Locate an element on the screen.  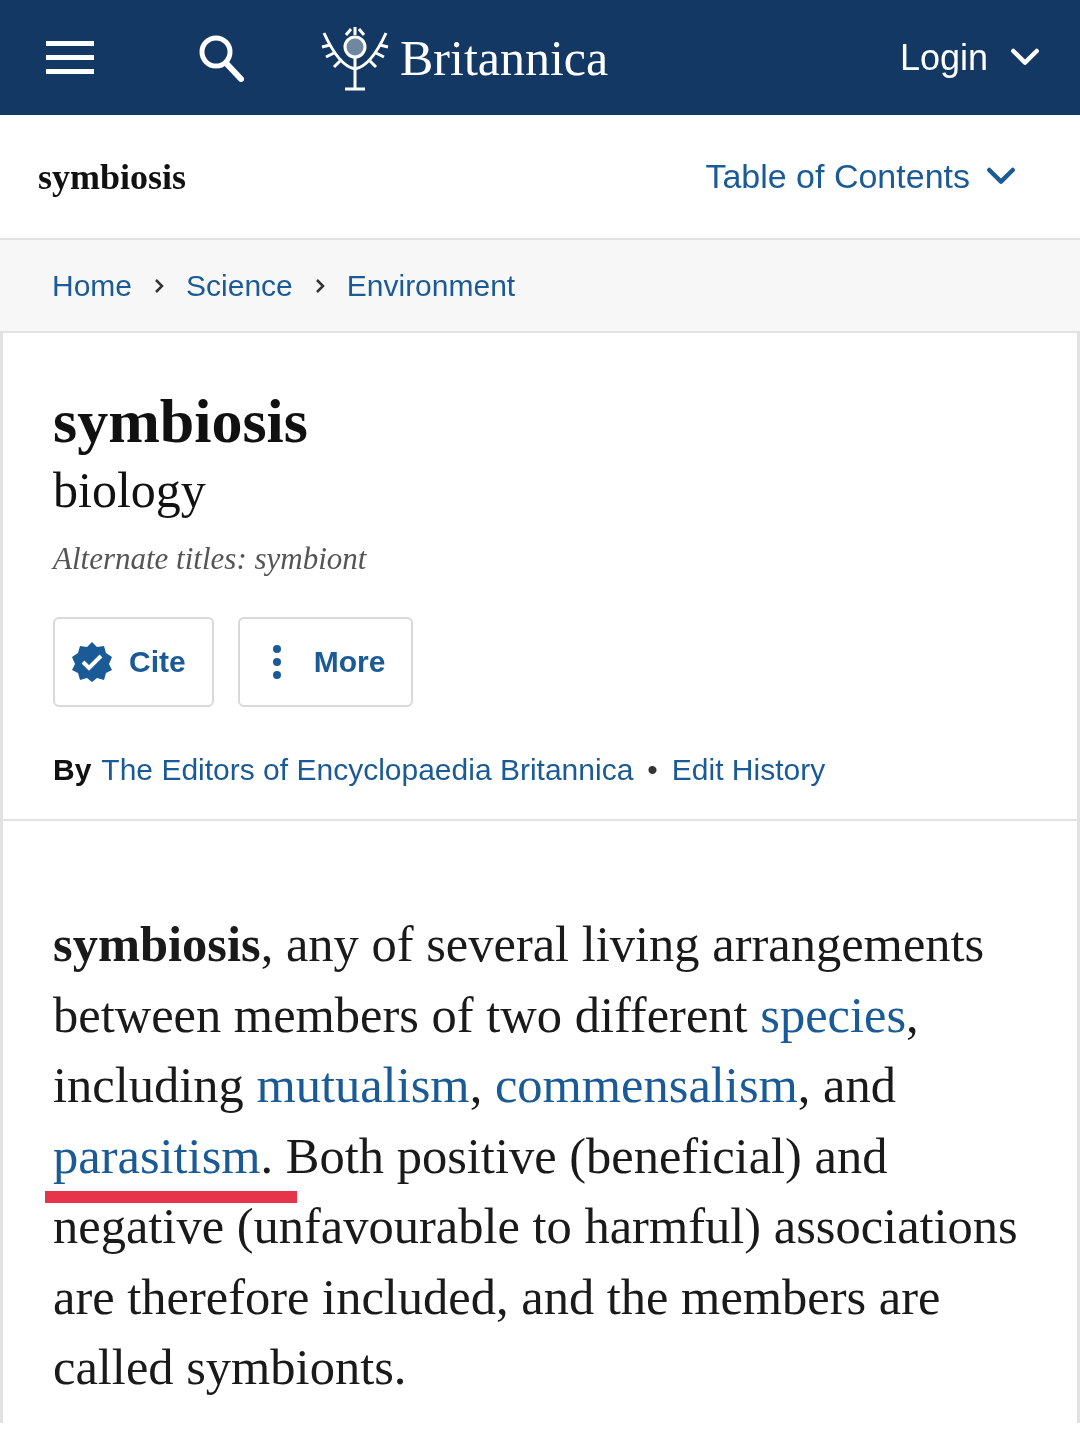
more-button: More is located at coordinates (325, 662).